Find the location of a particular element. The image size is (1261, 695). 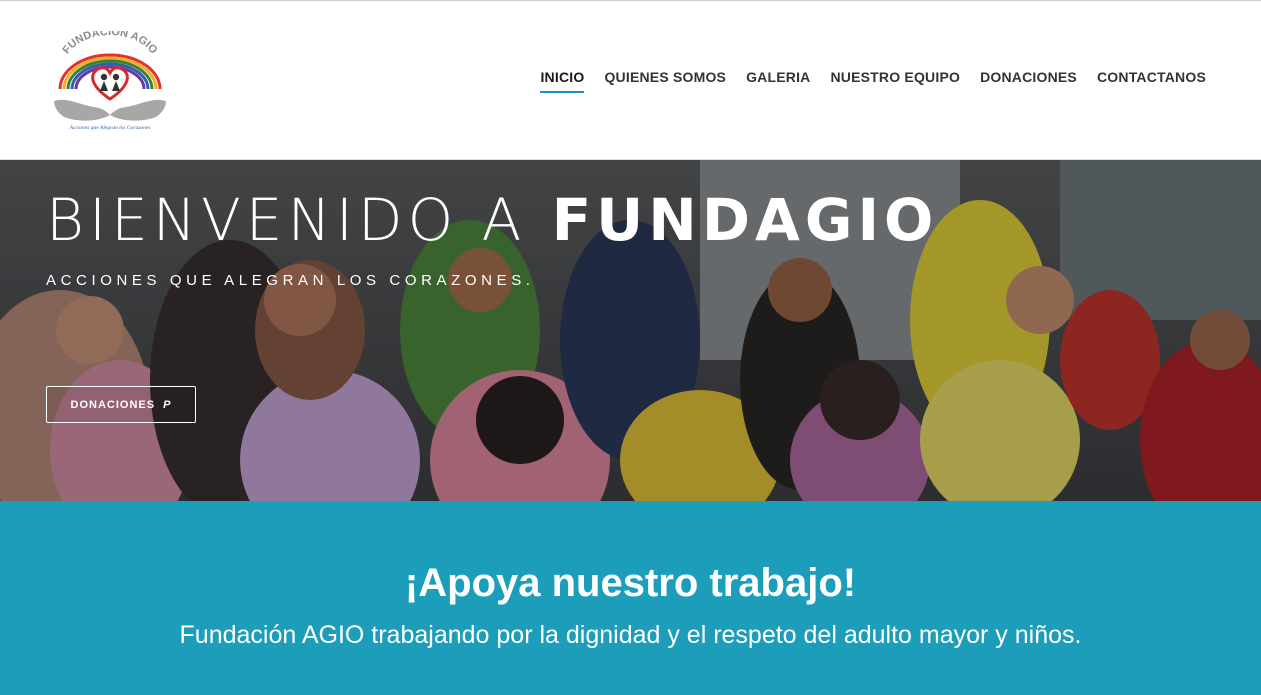

logo-arc-text: FUNDACIÓN AGIO is located at coordinates (109, 44).